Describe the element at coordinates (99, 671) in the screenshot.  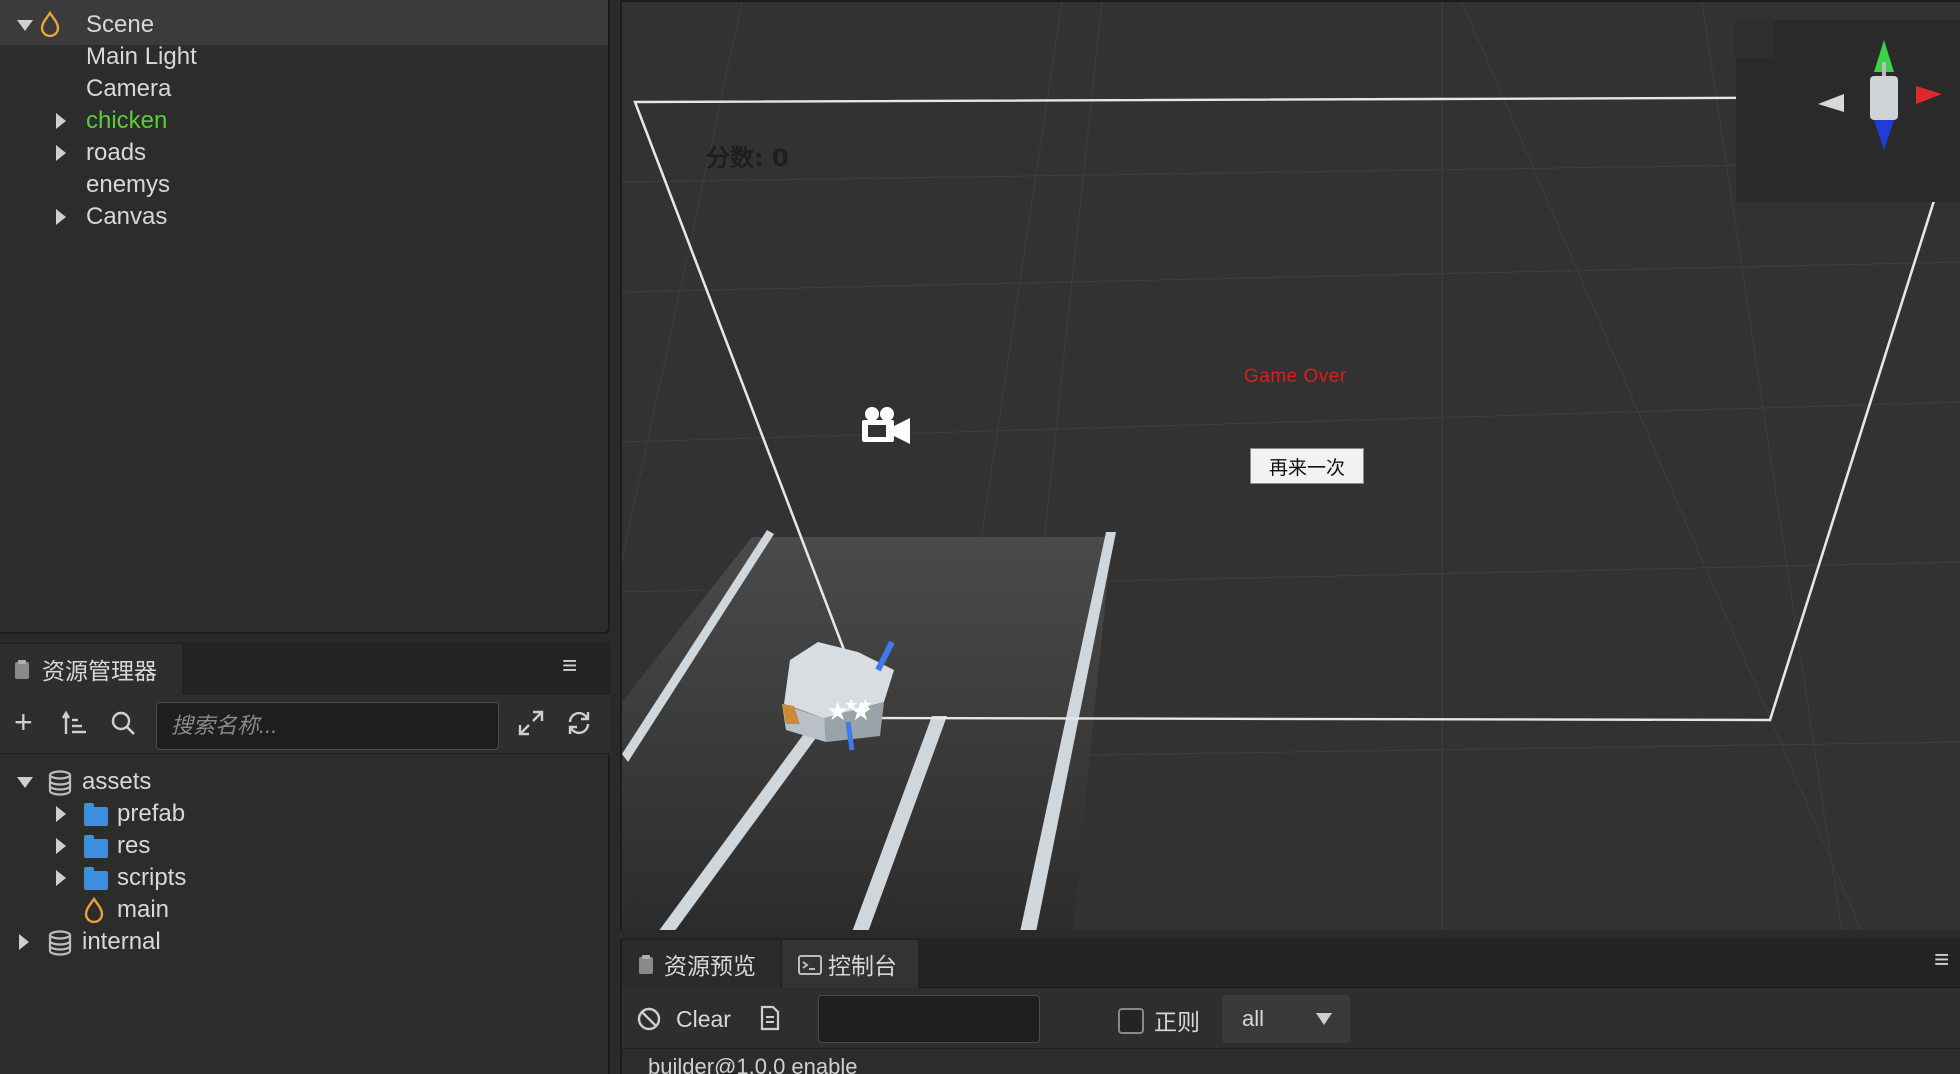
I see `tab-label: 资源管理器` at that location.